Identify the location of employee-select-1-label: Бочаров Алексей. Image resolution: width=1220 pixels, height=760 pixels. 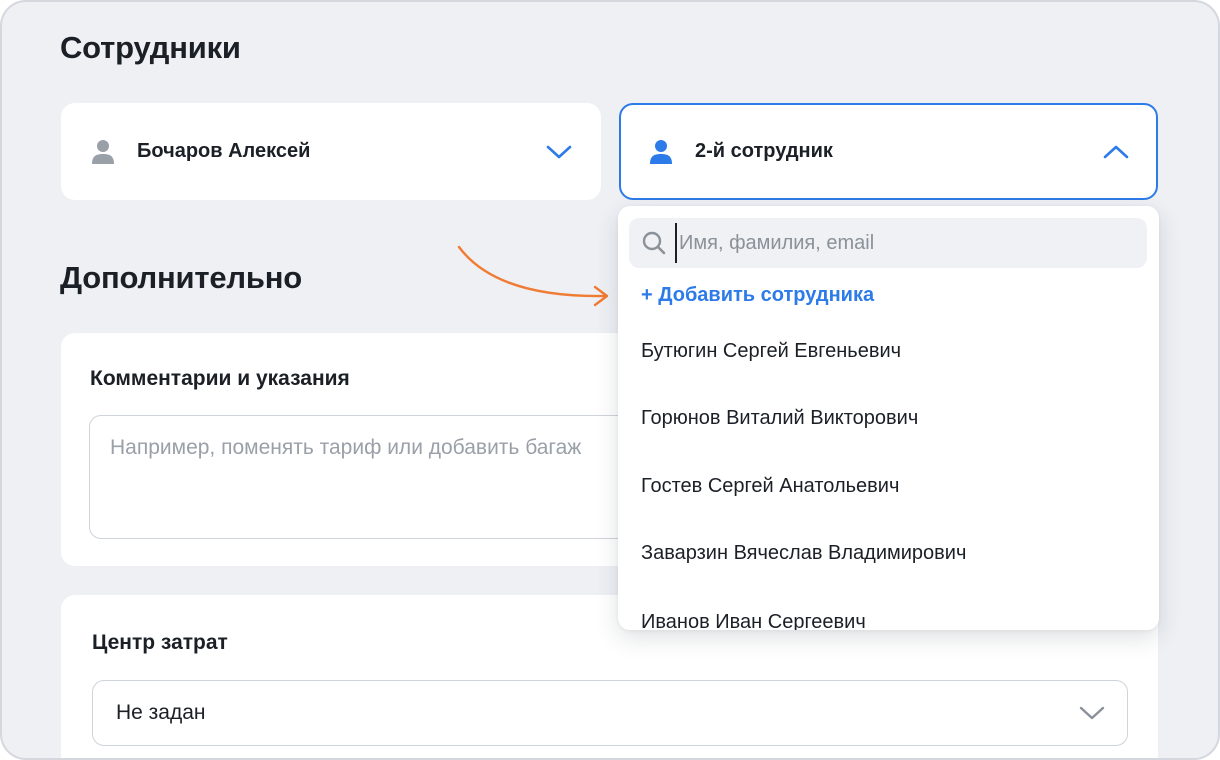
(224, 151).